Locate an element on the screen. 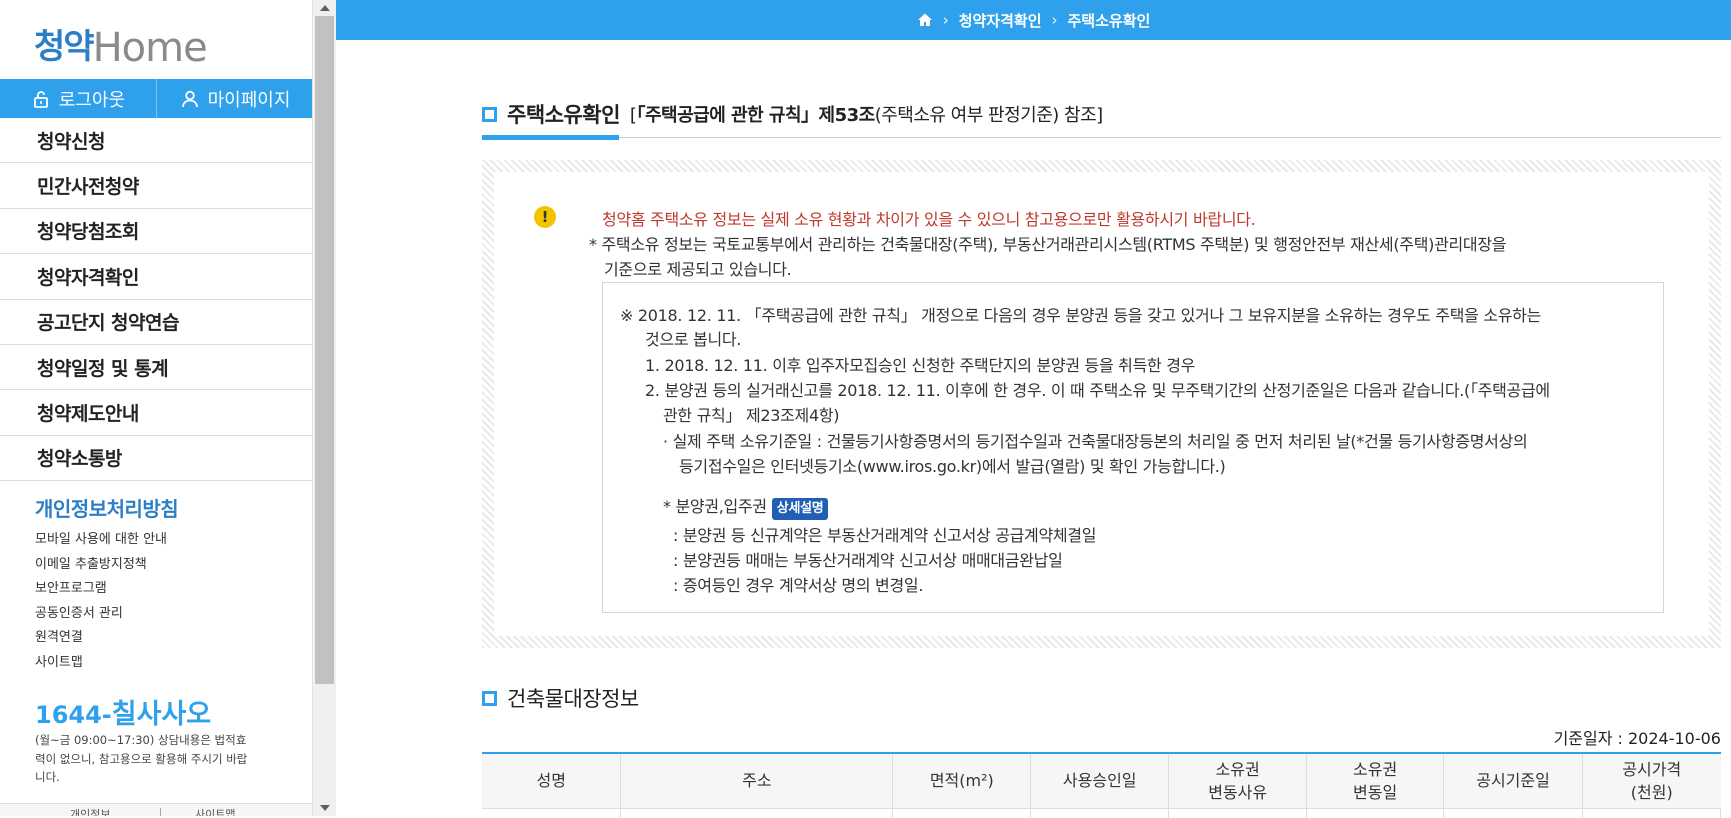 This screenshot has height=818, width=1731. menu-item-communication: 청약소통방 is located at coordinates (156, 459).